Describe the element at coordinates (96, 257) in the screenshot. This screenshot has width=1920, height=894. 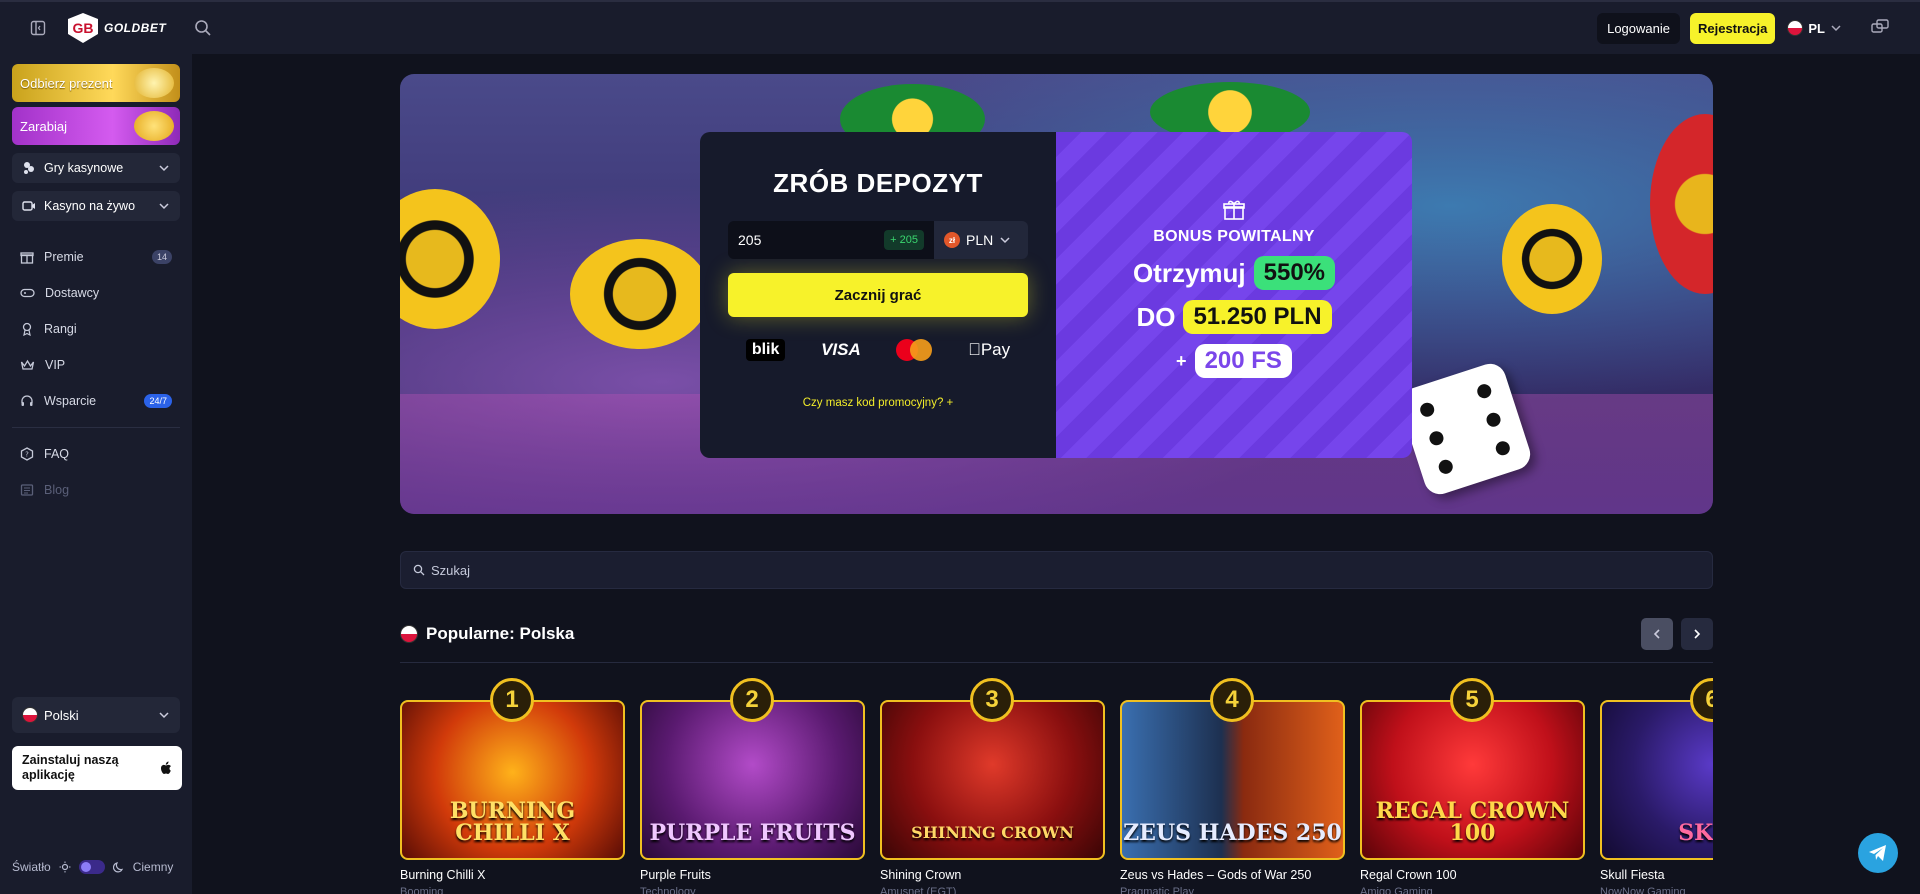
I see `sidebar-item-premie: Premie 14` at that location.